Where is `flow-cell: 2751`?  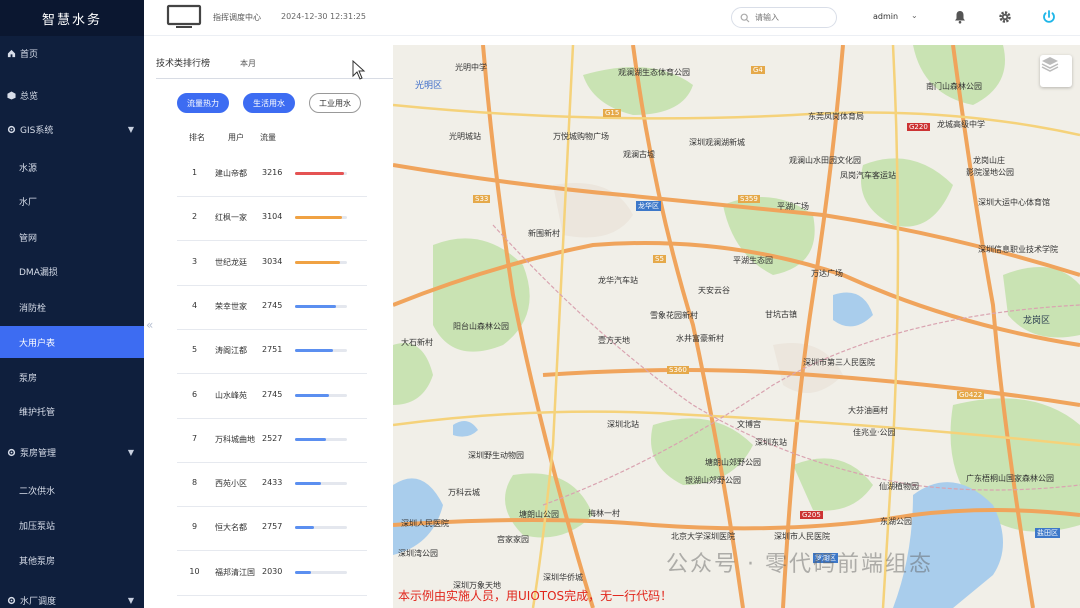
flow-cell: 2751 is located at coordinates (272, 350).